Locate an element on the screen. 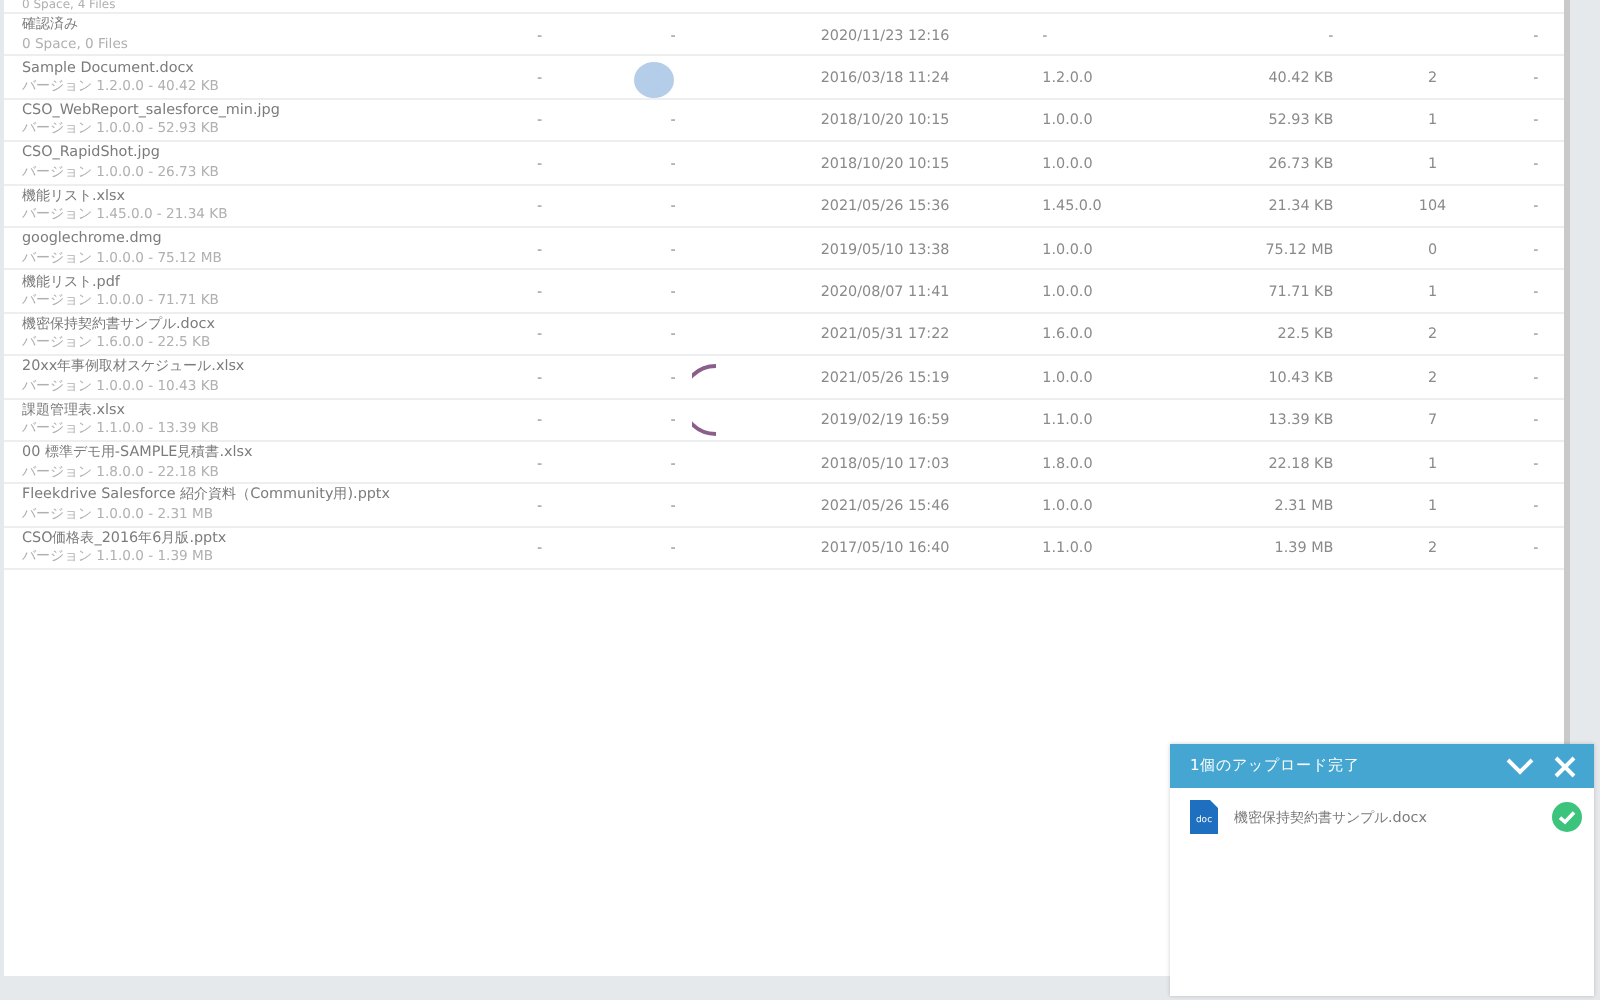 The image size is (1600, 1000). spinner-icon is located at coordinates (705, 400).